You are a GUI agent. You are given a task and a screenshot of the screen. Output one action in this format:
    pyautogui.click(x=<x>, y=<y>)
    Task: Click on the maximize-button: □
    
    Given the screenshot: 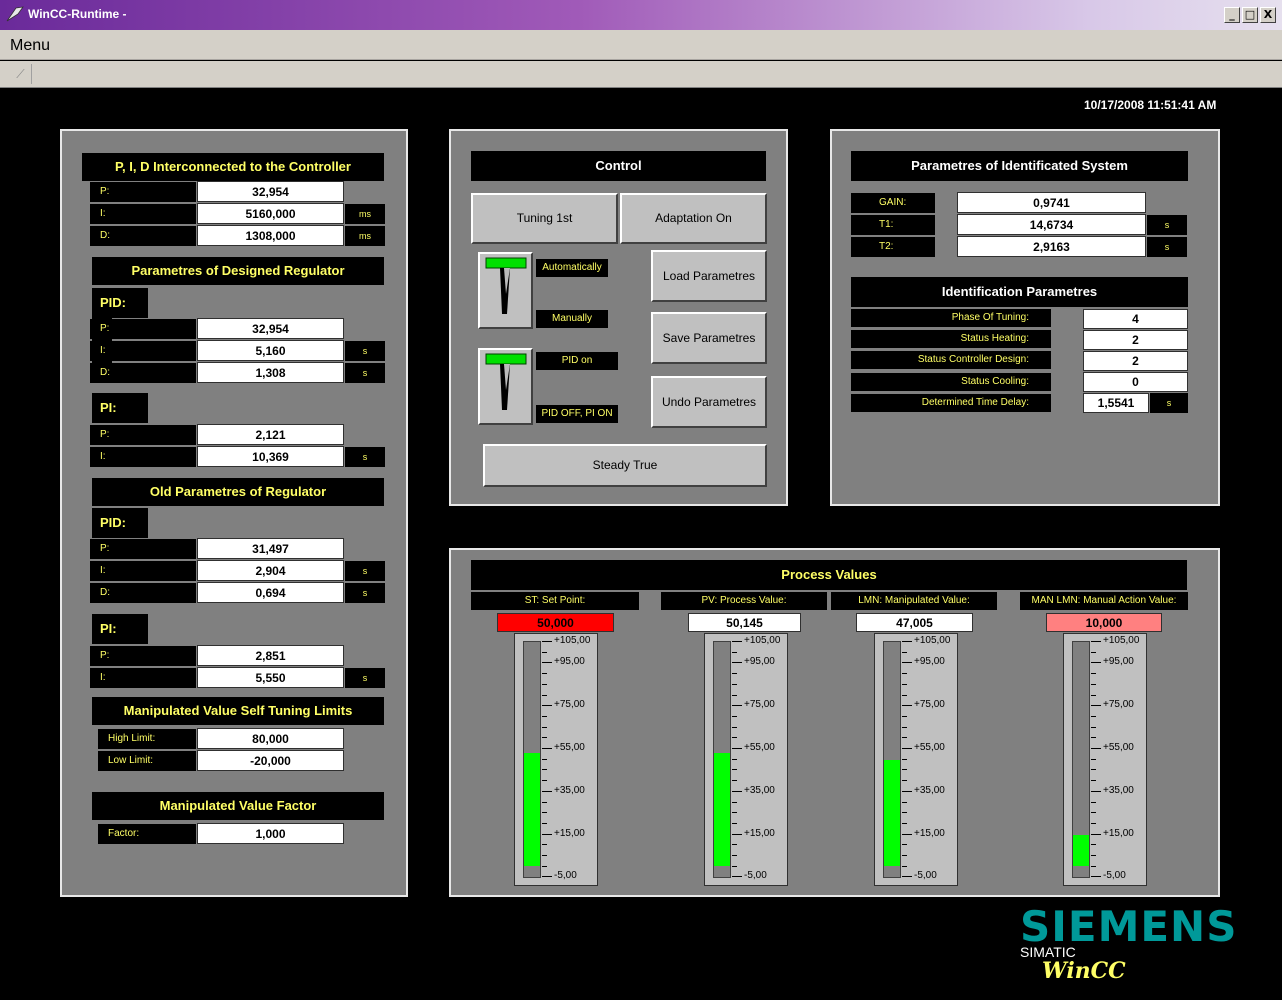 What is the action you would take?
    pyautogui.click(x=1250, y=15)
    